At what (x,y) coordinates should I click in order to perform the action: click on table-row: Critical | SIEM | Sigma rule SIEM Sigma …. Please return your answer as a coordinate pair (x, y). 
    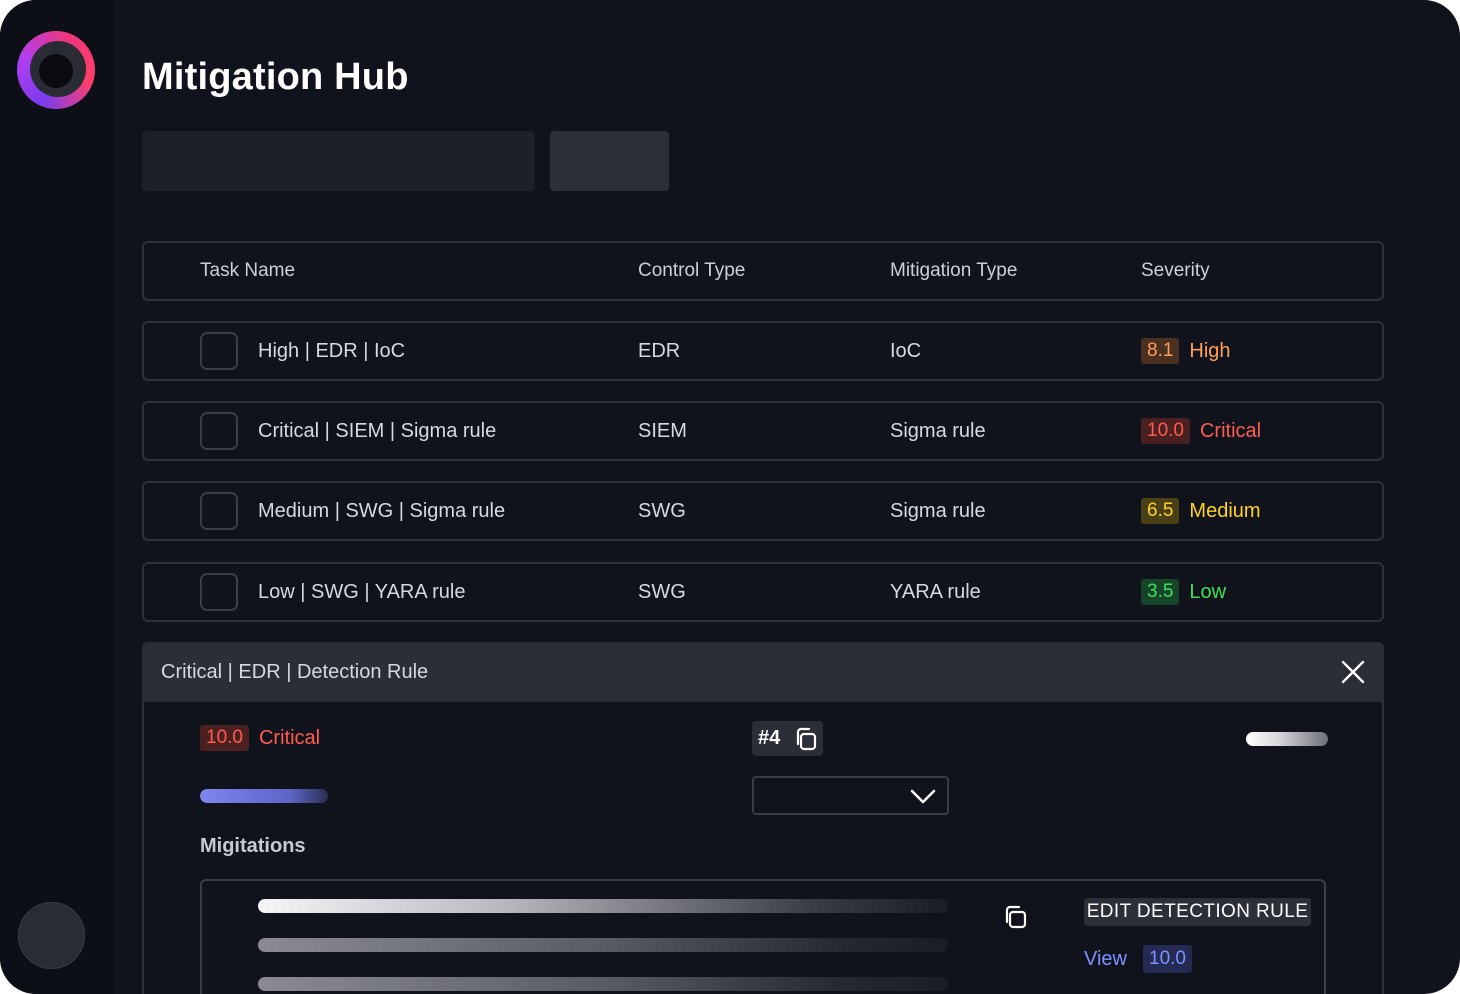
    Looking at the image, I should click on (763, 431).